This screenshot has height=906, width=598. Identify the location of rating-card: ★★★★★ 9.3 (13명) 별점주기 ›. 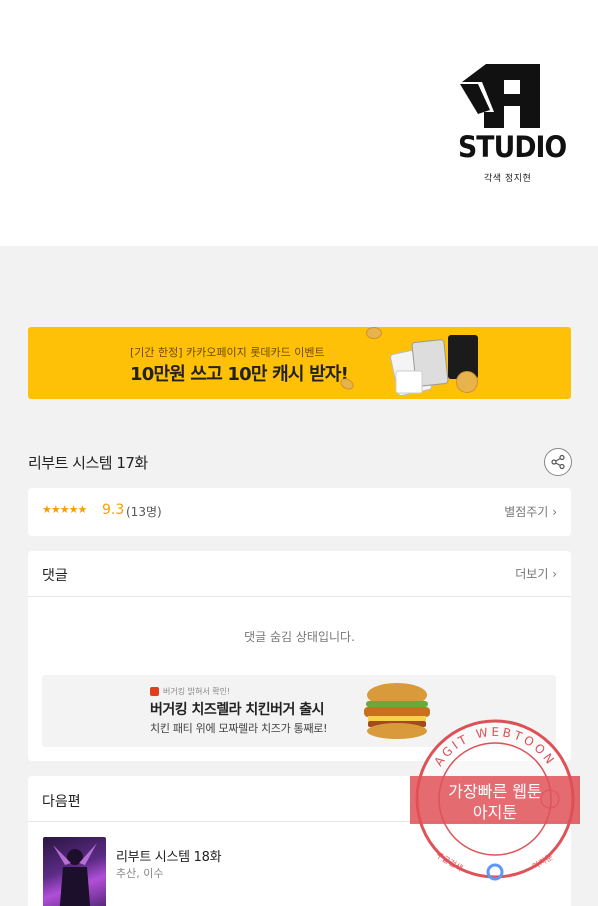
(299, 512).